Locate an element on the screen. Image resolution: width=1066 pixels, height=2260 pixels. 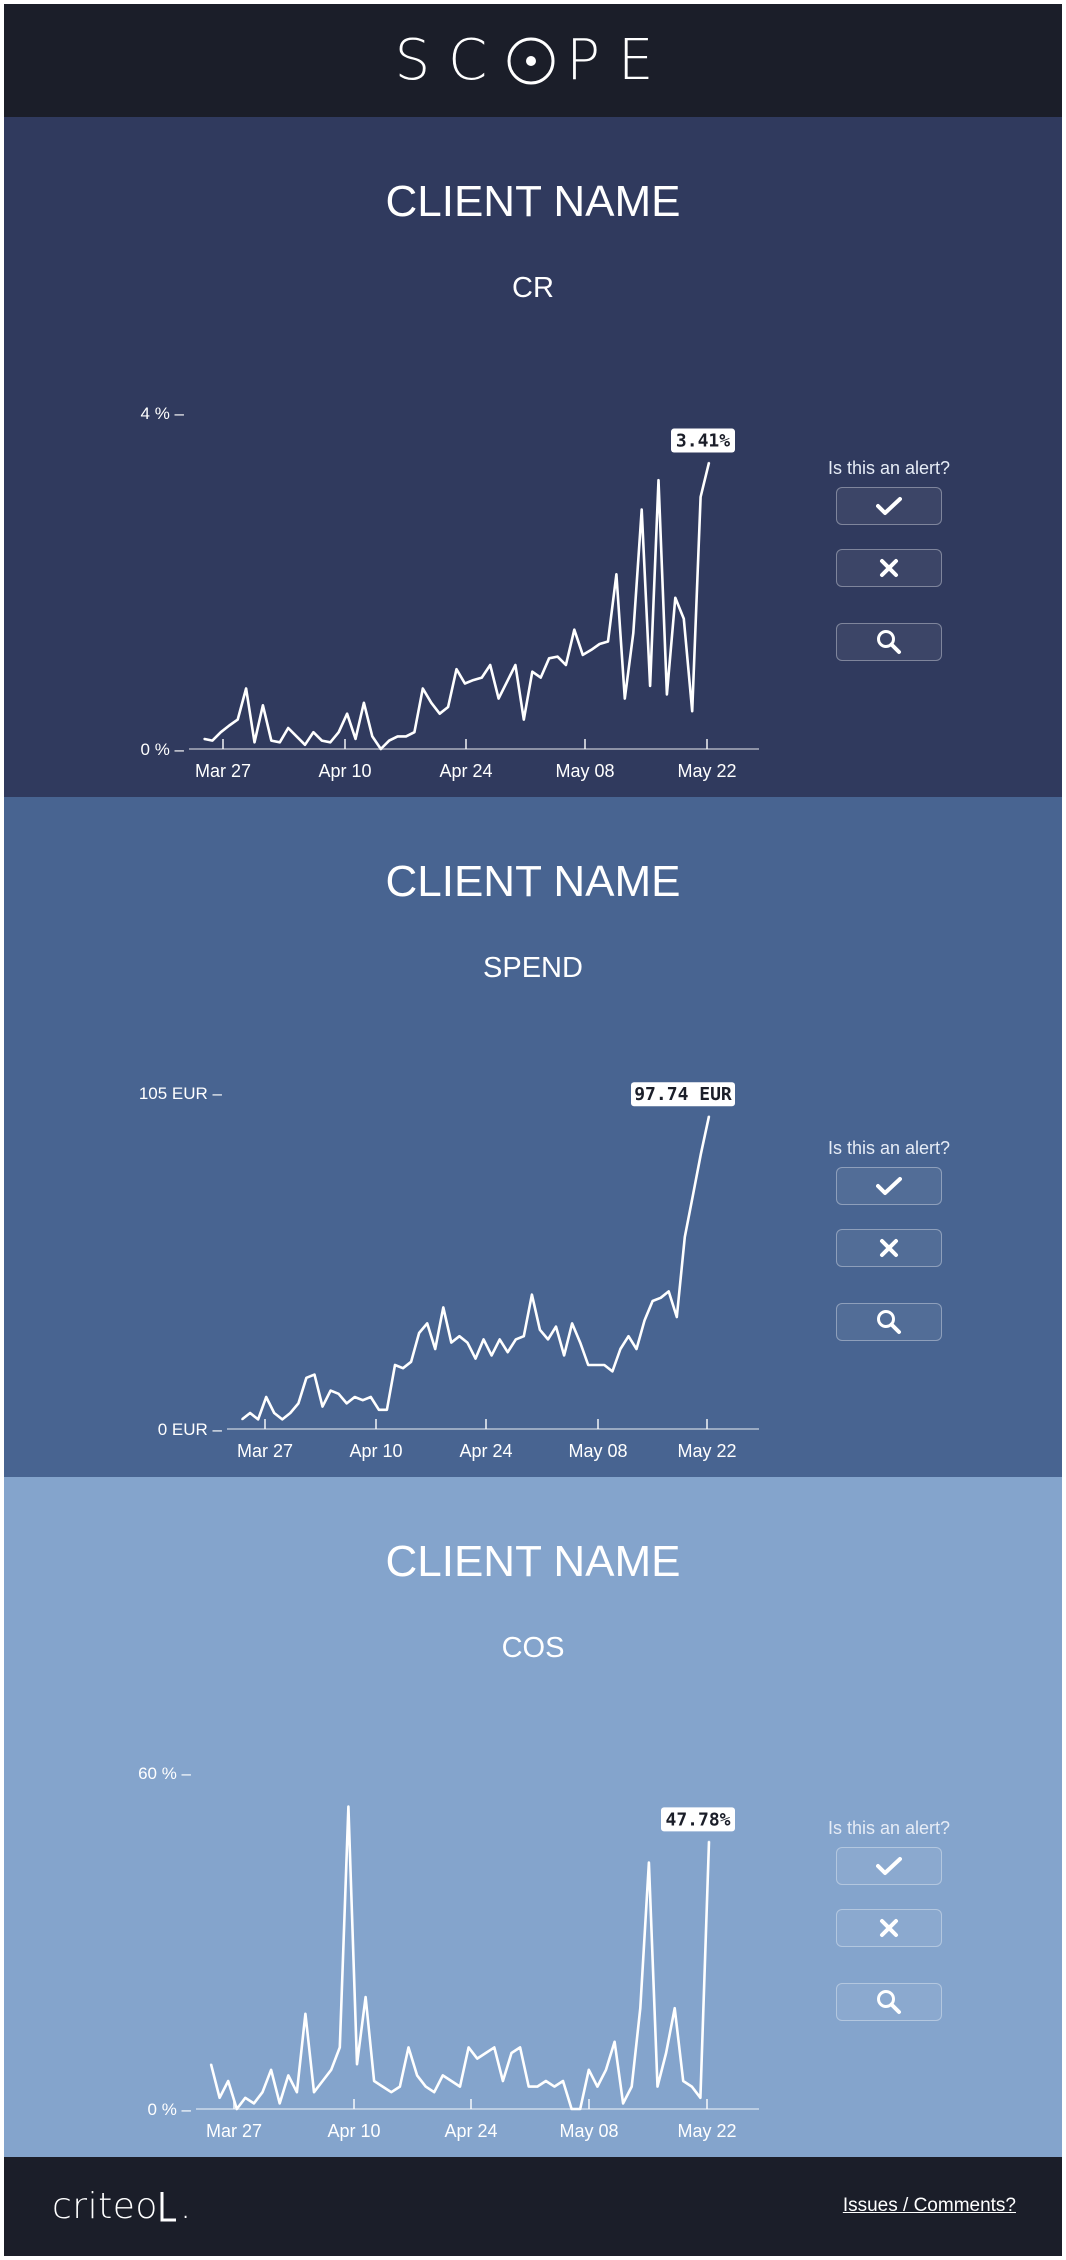
criteo-logo: criteo . is located at coordinates (122, 2206).